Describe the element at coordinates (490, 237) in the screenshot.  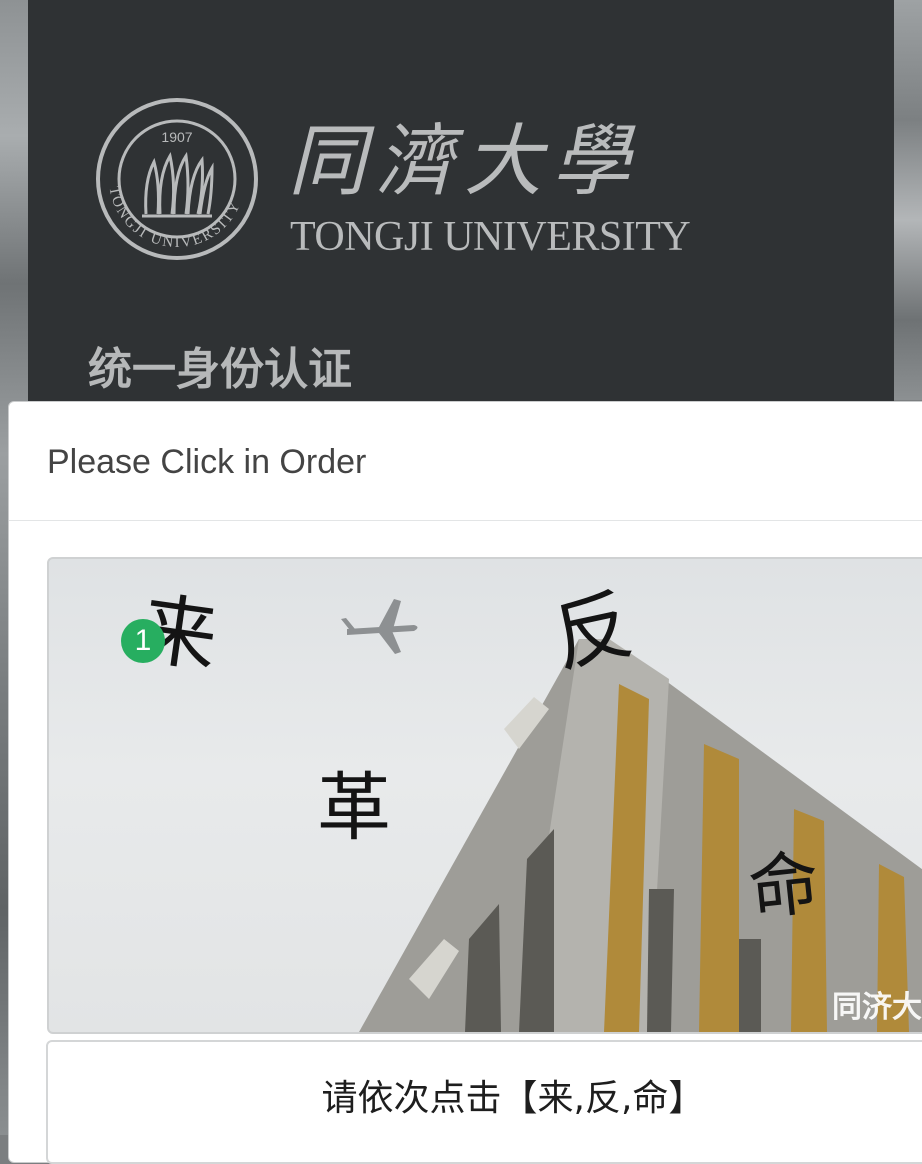
I see `university-name-english: TONGJI UNIVERSITY` at that location.